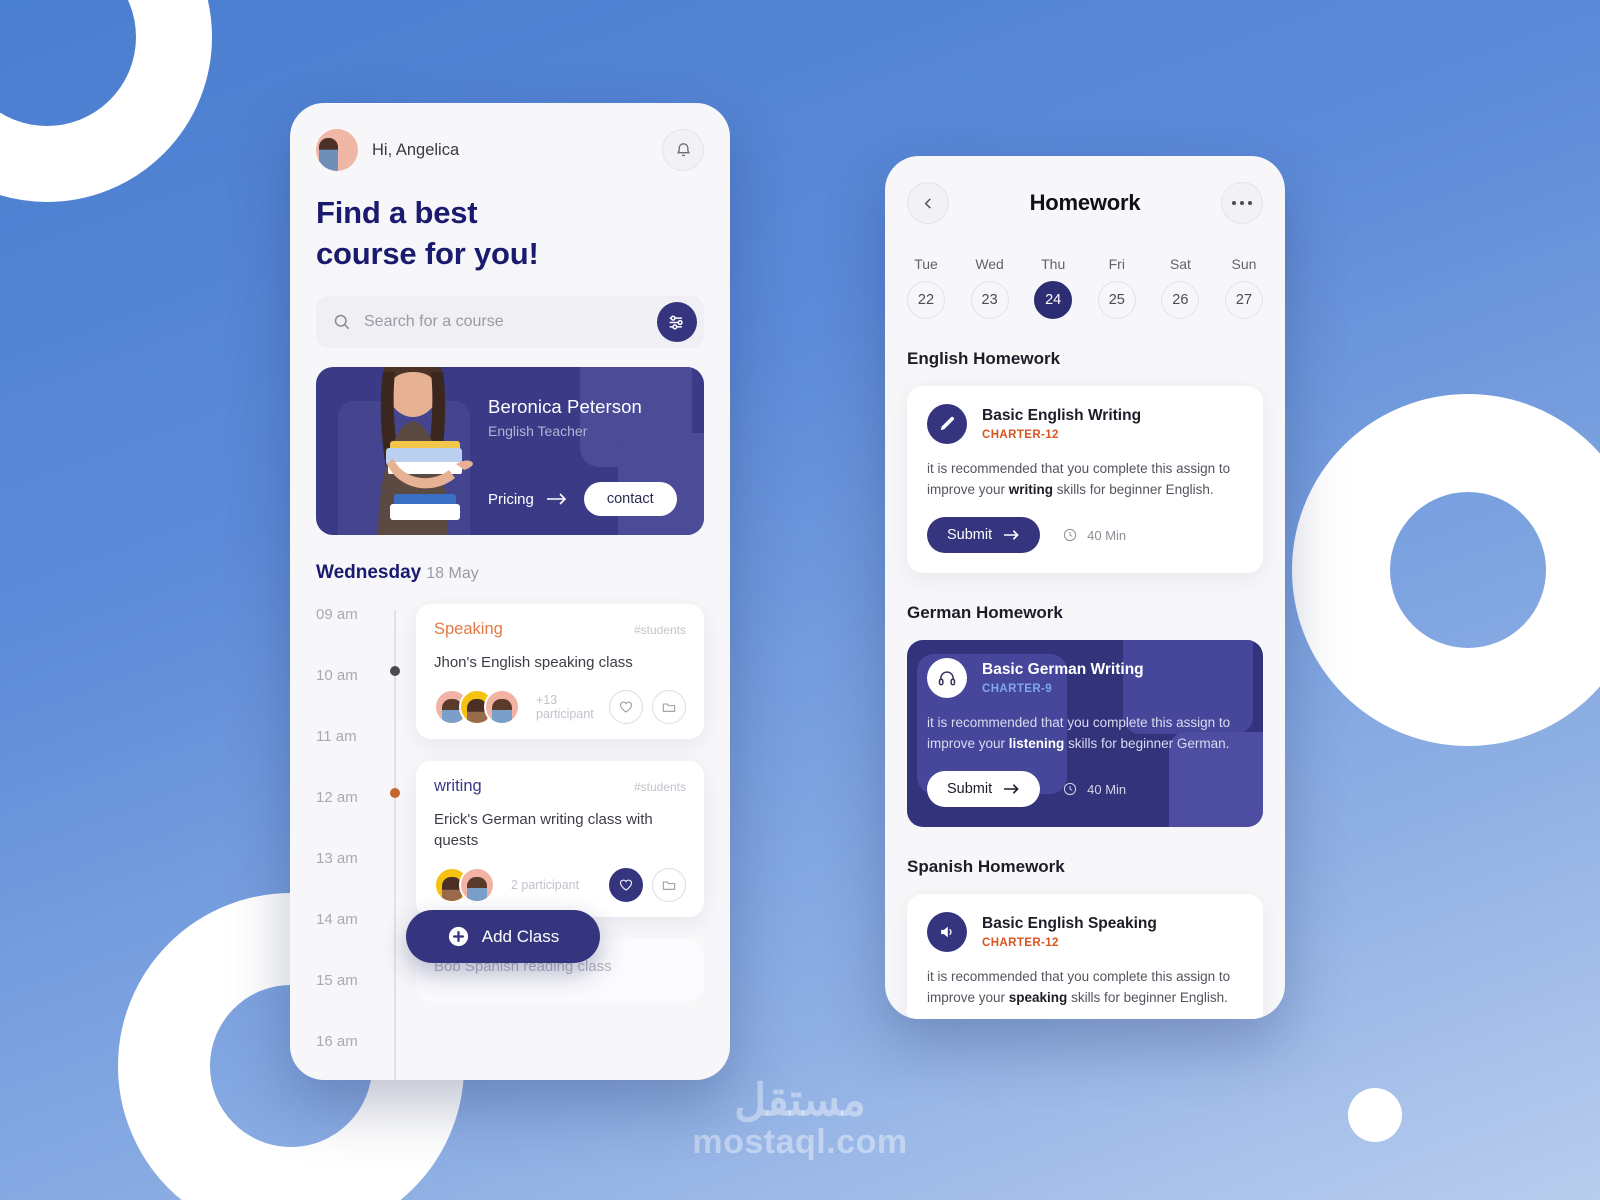 The width and height of the screenshot is (1600, 1200). I want to click on notification-button, so click(683, 150).